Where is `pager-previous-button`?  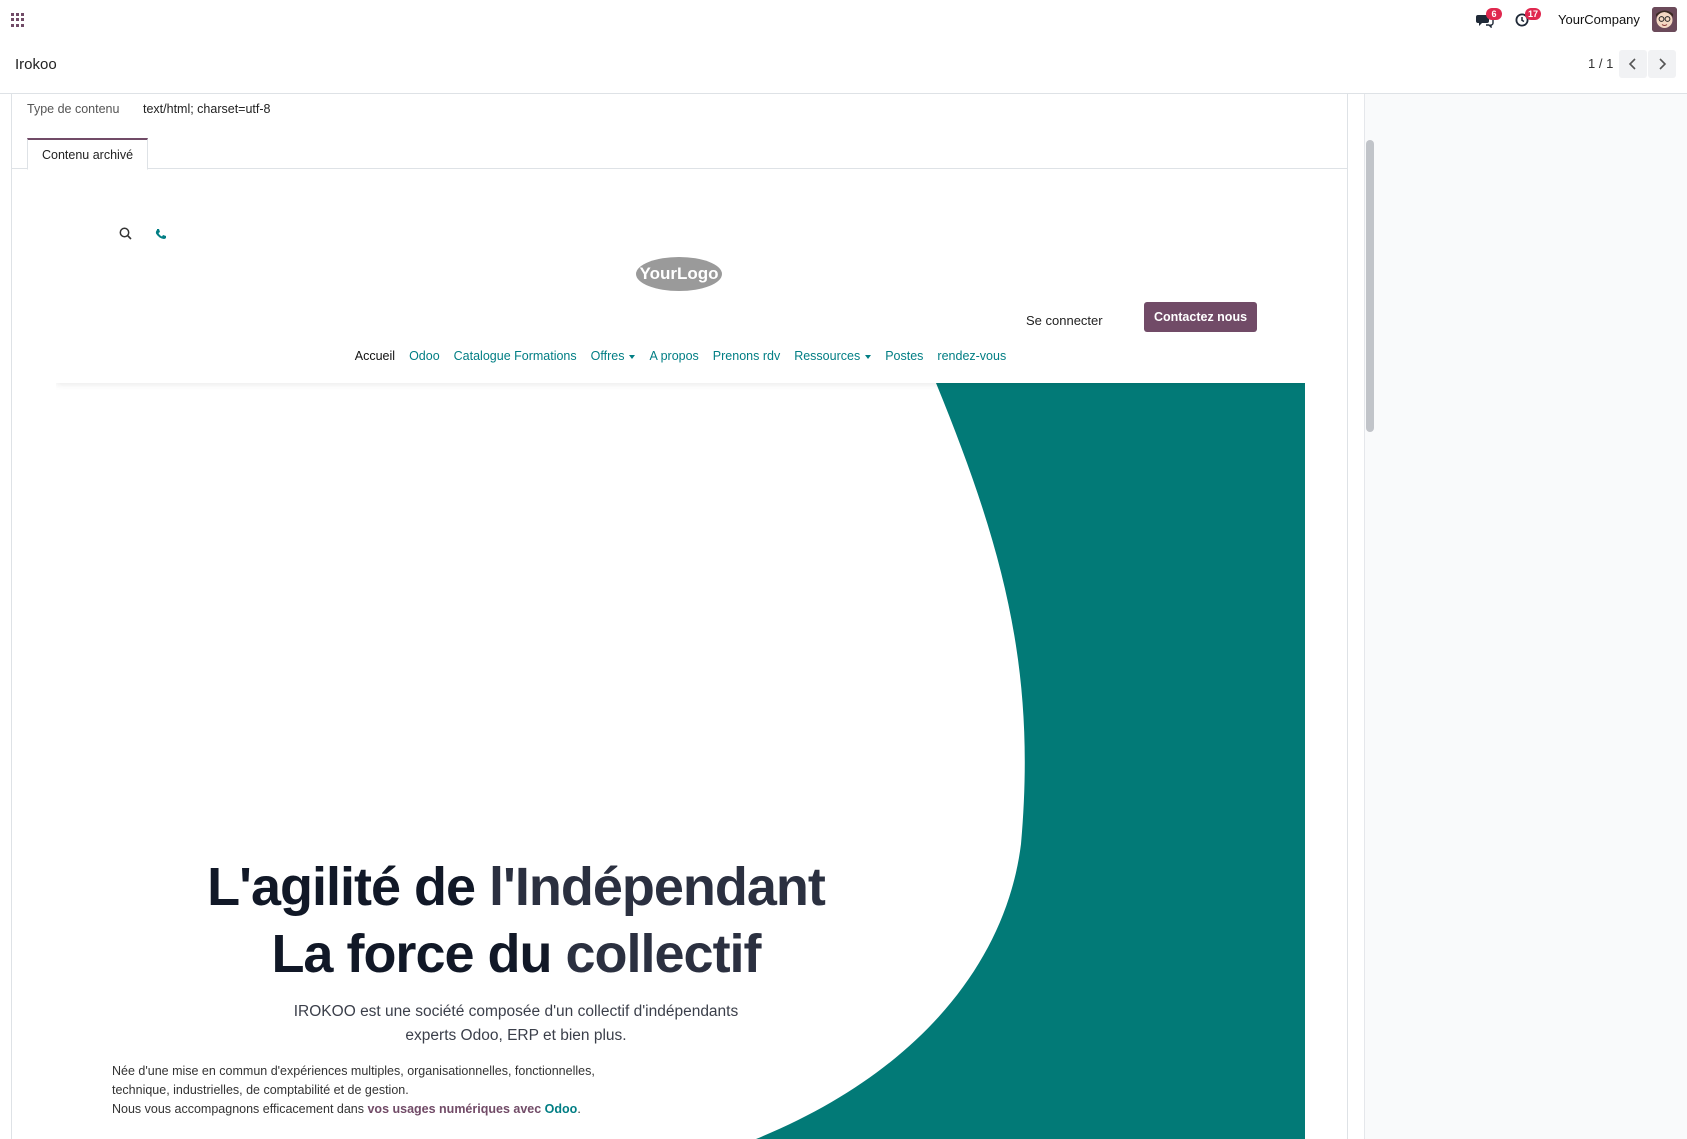
pager-previous-button is located at coordinates (1633, 64).